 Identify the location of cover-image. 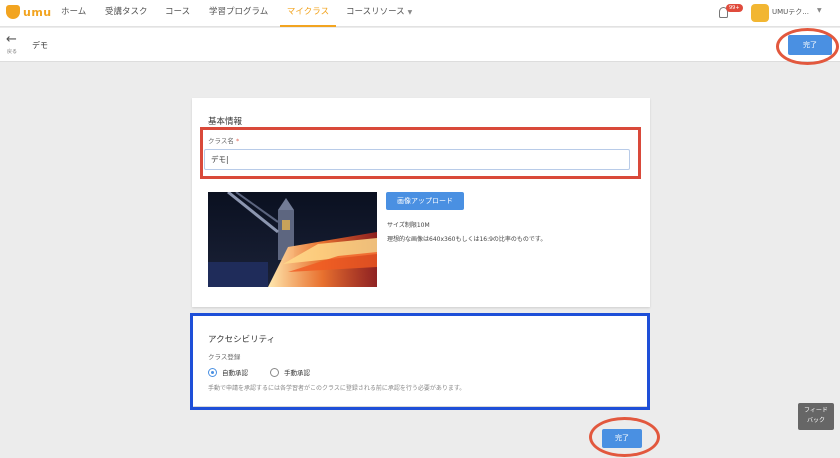
(292, 239).